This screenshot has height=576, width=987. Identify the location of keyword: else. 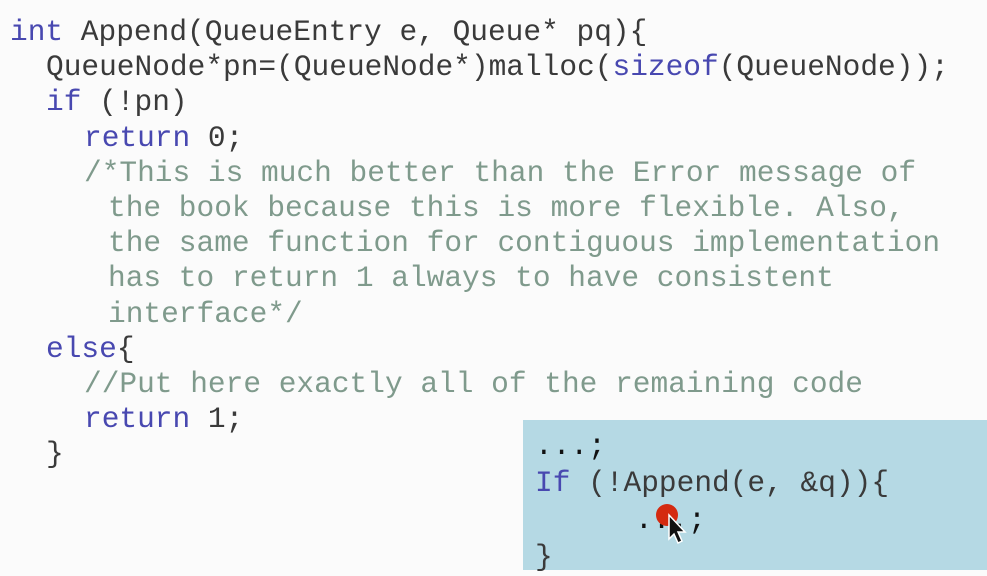
(81, 348).